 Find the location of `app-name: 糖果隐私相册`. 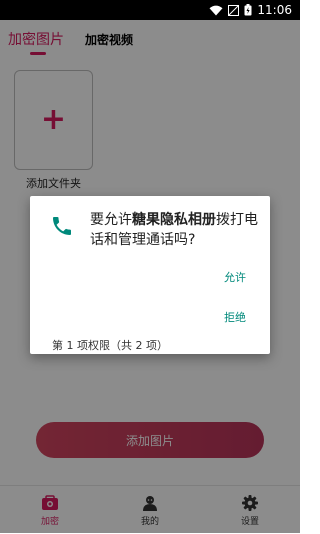

app-name: 糖果隐私相册 is located at coordinates (174, 220).